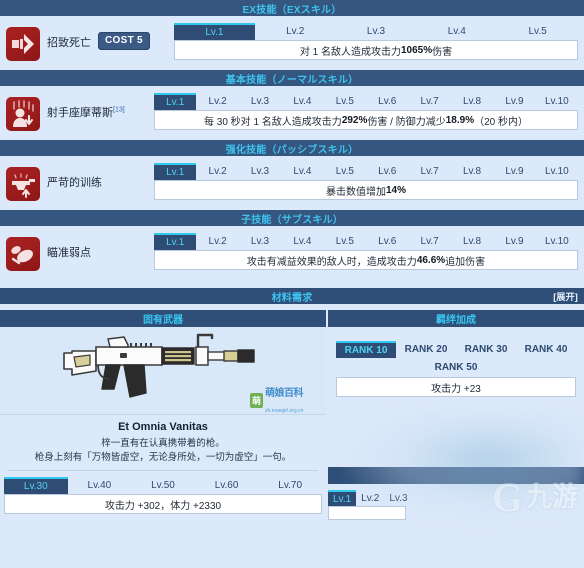 The width and height of the screenshot is (584, 568). Describe the element at coordinates (290, 485) in the screenshot. I see `weapon-level-tab-70: Lv.70` at that location.